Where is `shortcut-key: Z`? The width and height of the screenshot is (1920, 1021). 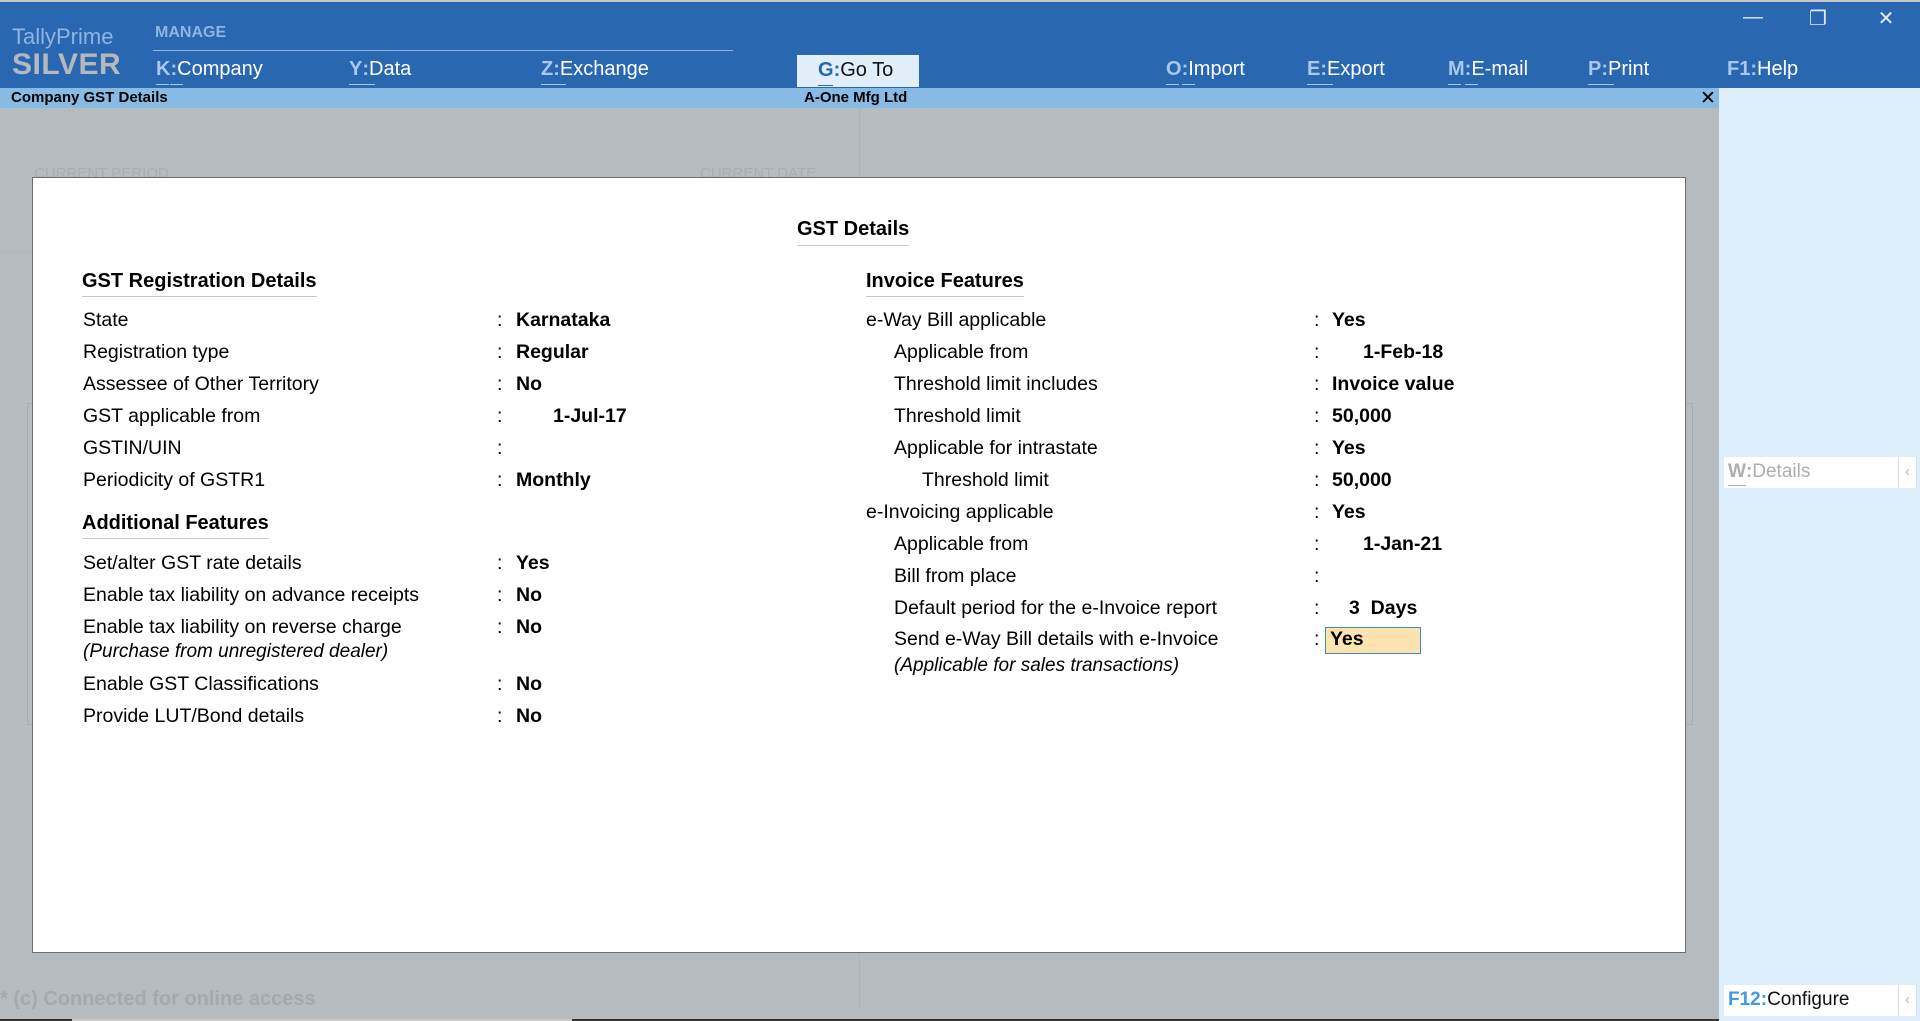
shortcut-key: Z is located at coordinates (547, 69).